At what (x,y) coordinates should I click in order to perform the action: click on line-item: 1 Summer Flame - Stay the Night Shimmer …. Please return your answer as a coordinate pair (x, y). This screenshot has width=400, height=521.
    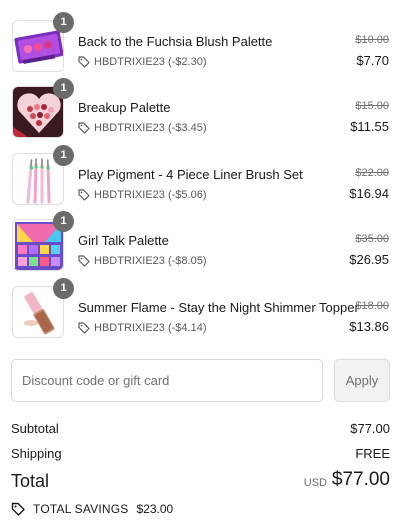
    Looking at the image, I should click on (200, 308).